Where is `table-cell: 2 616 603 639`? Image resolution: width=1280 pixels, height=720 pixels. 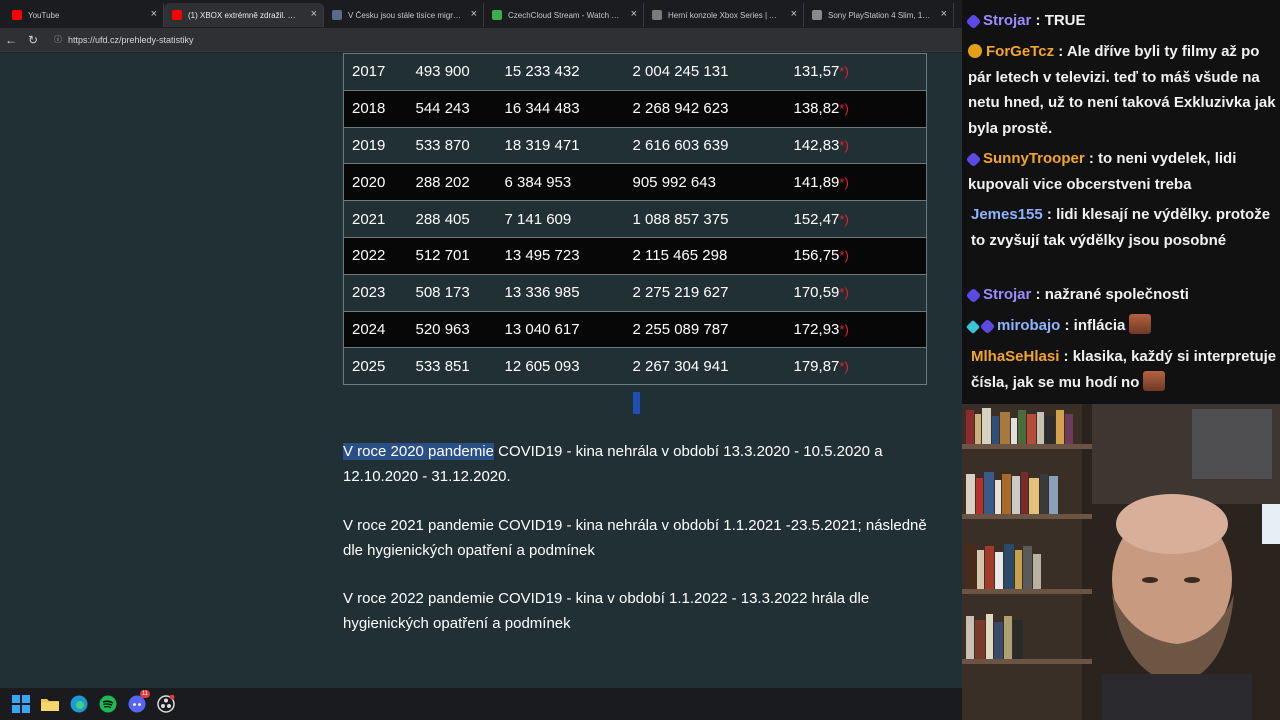
table-cell: 2 616 603 639 is located at coordinates (713, 145).